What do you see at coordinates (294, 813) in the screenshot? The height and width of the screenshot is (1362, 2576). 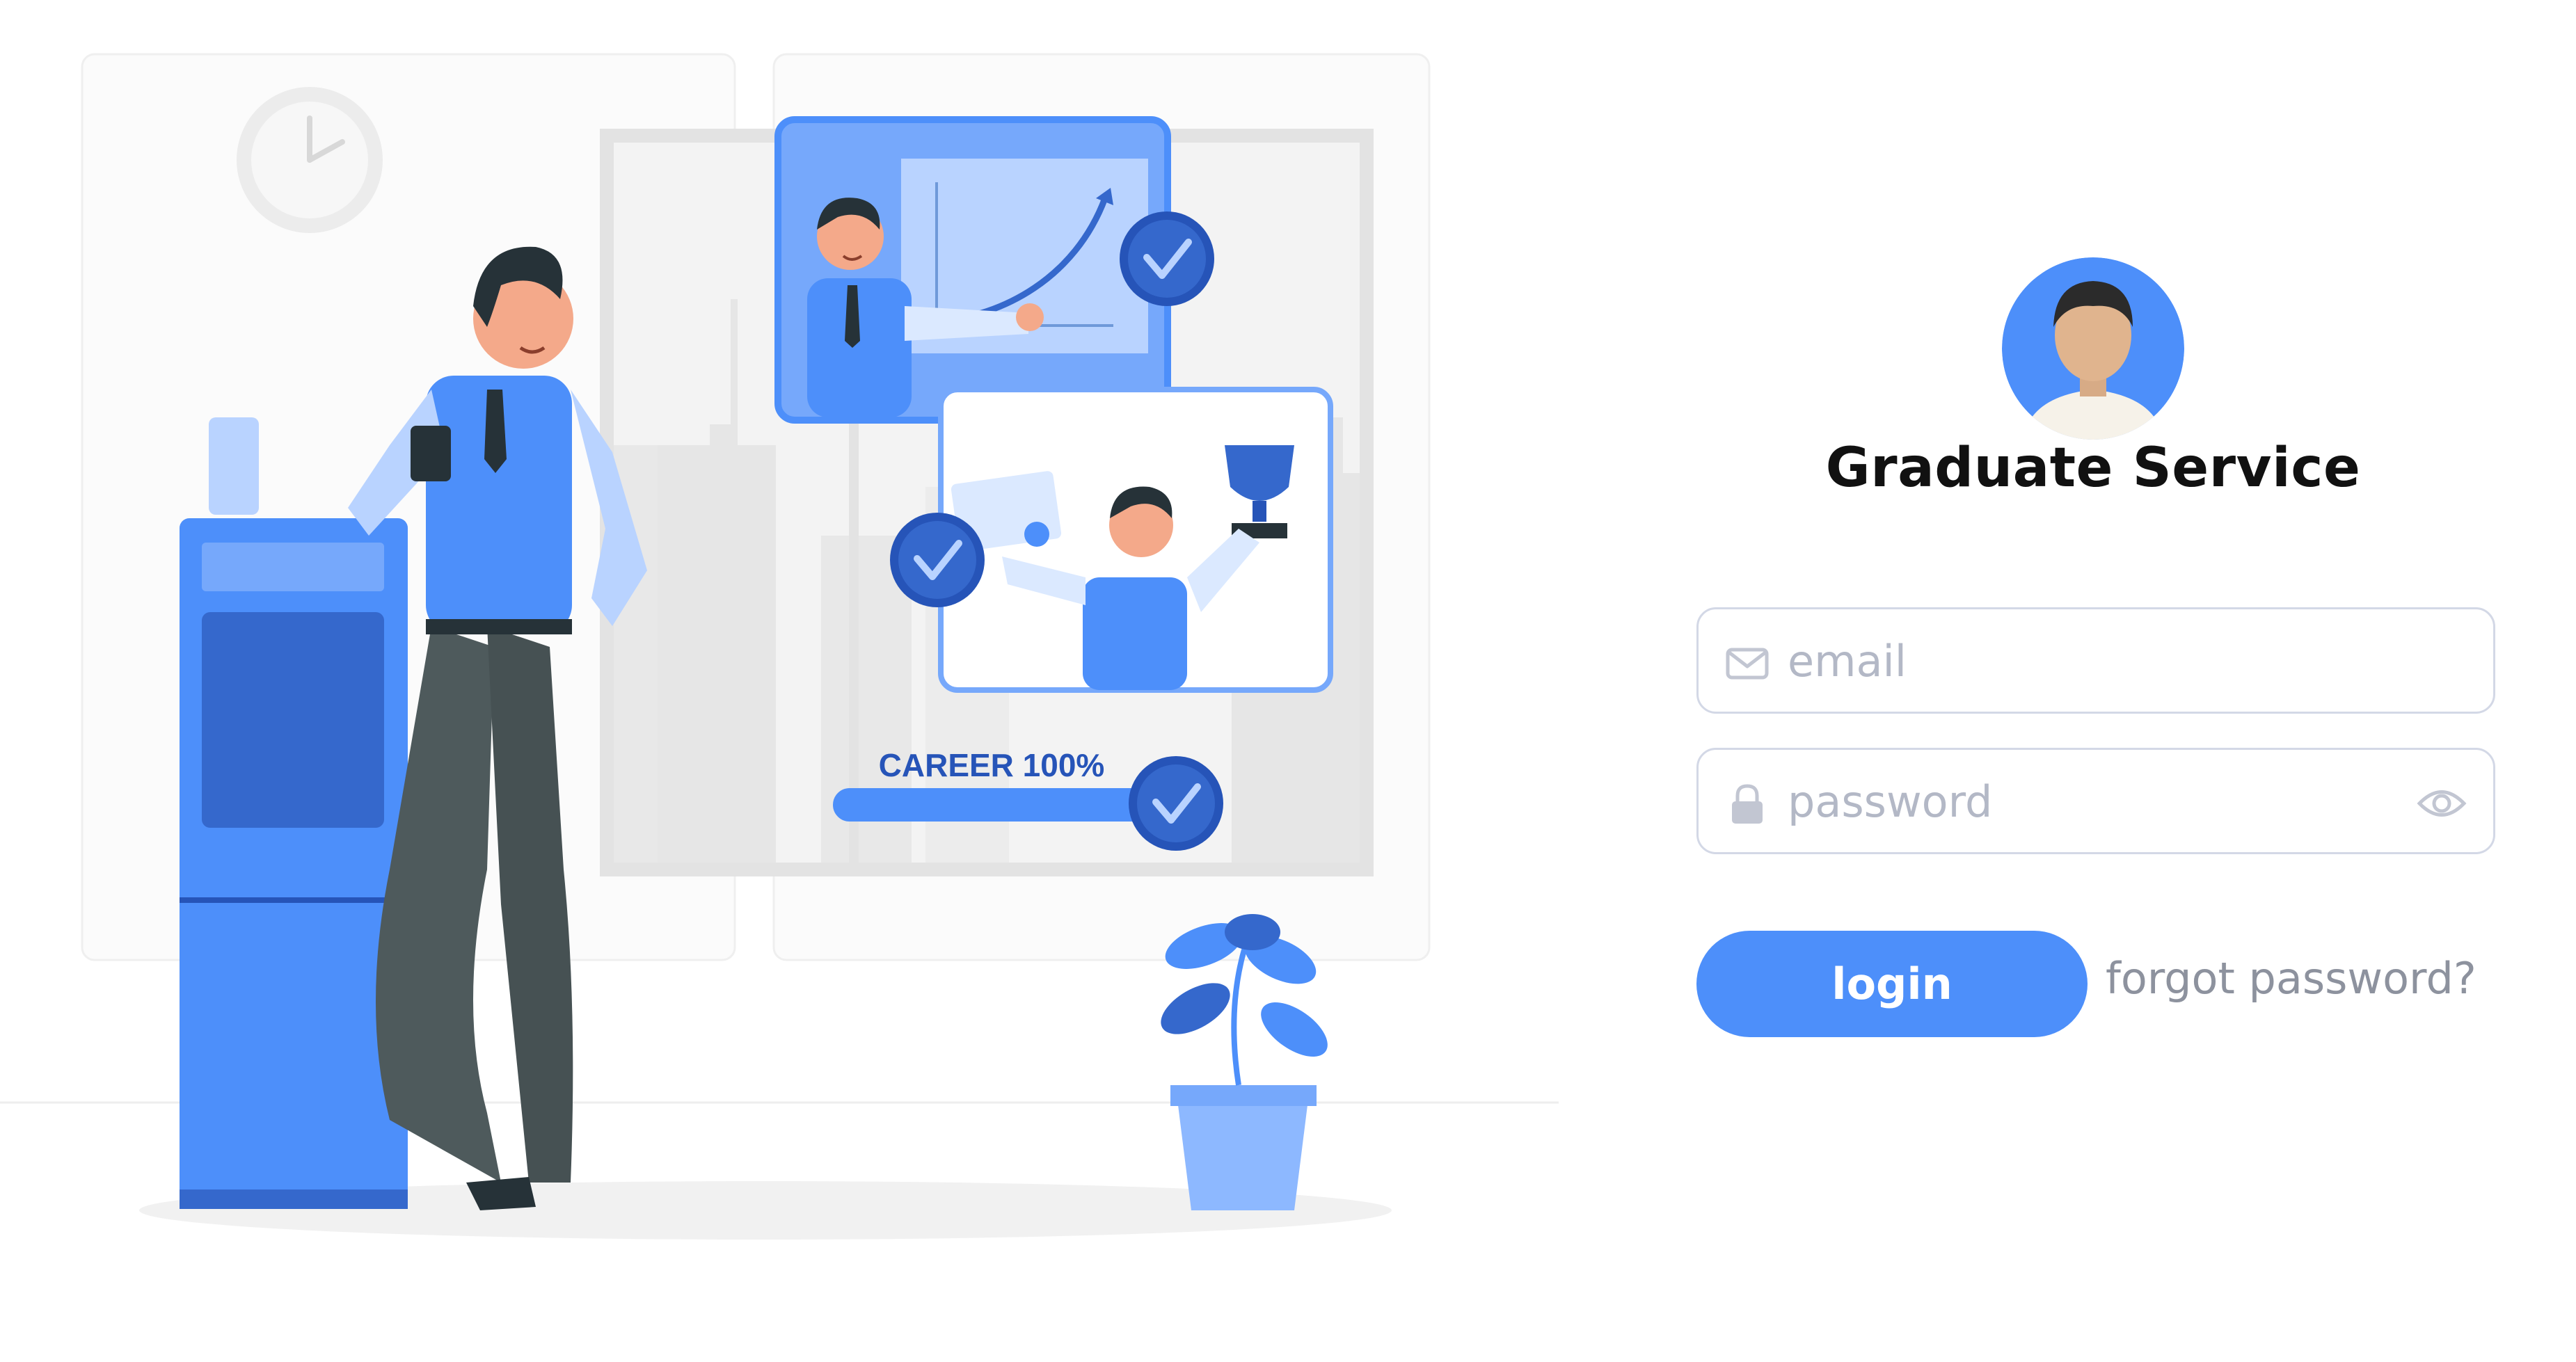 I see `water-cooler` at bounding box center [294, 813].